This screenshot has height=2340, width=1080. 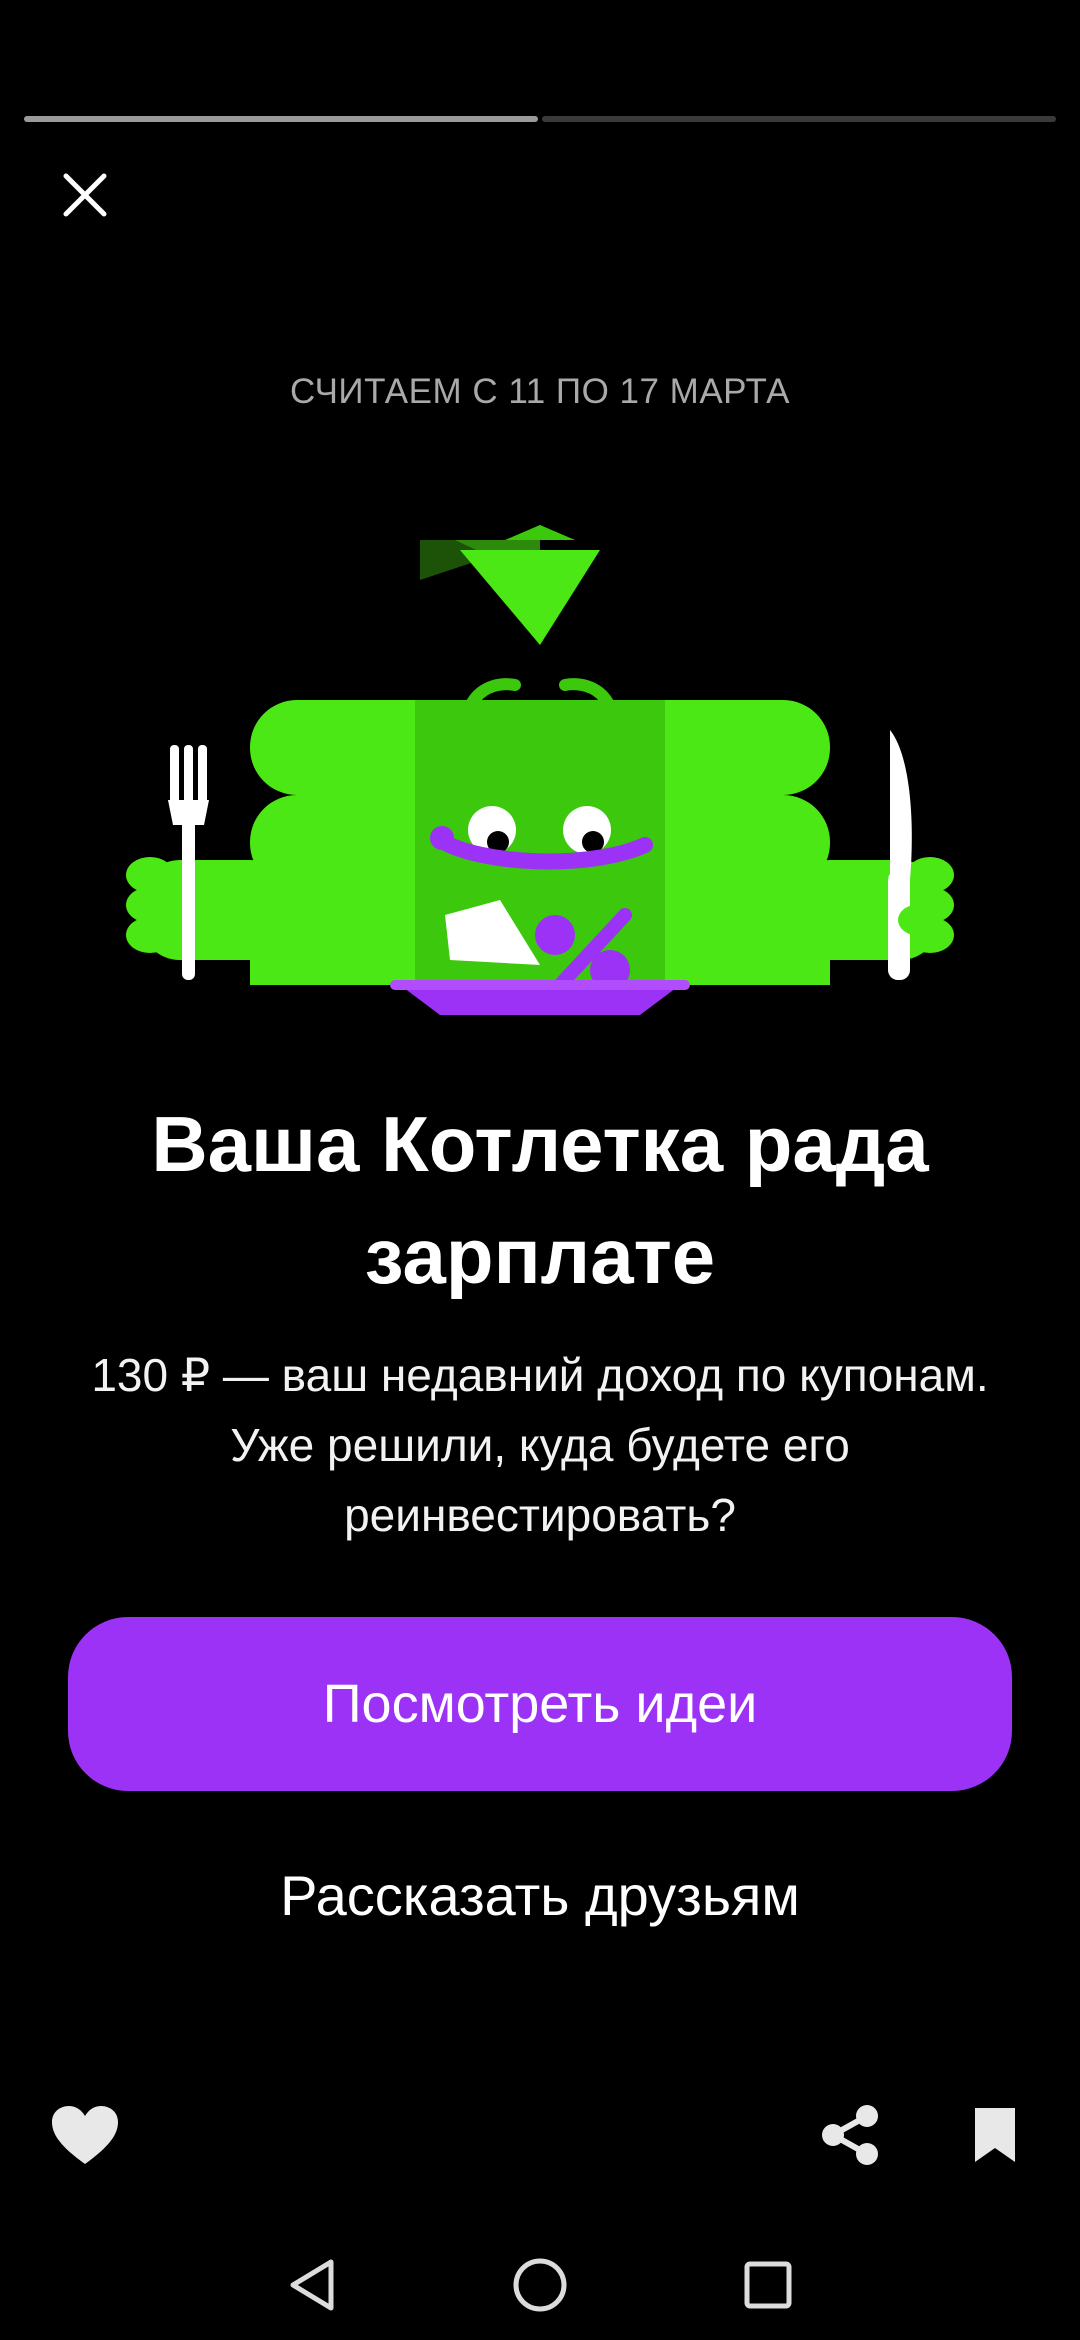 I want to click on close-icon, so click(x=85, y=195).